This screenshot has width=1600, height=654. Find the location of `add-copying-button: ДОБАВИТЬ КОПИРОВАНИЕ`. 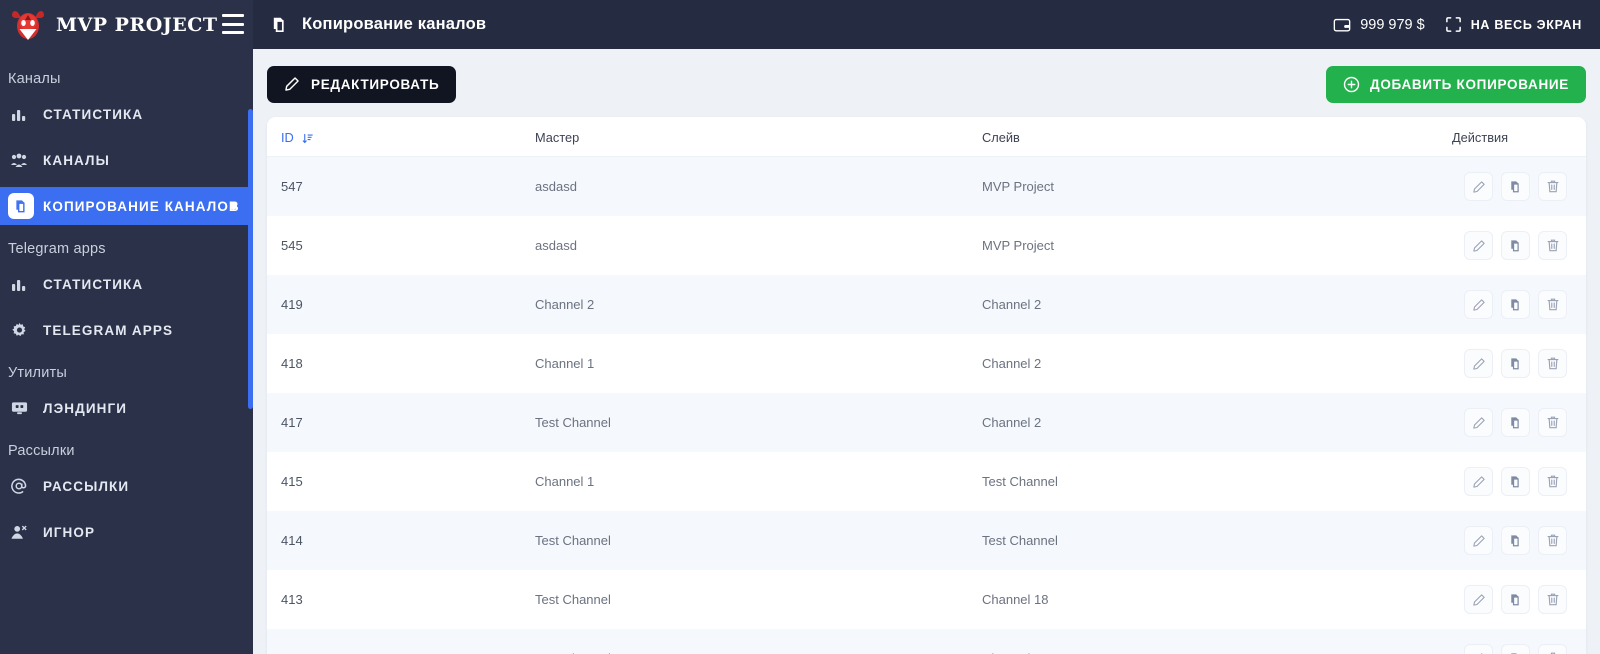

add-copying-button: ДОБАВИТЬ КОПИРОВАНИЕ is located at coordinates (1456, 84).